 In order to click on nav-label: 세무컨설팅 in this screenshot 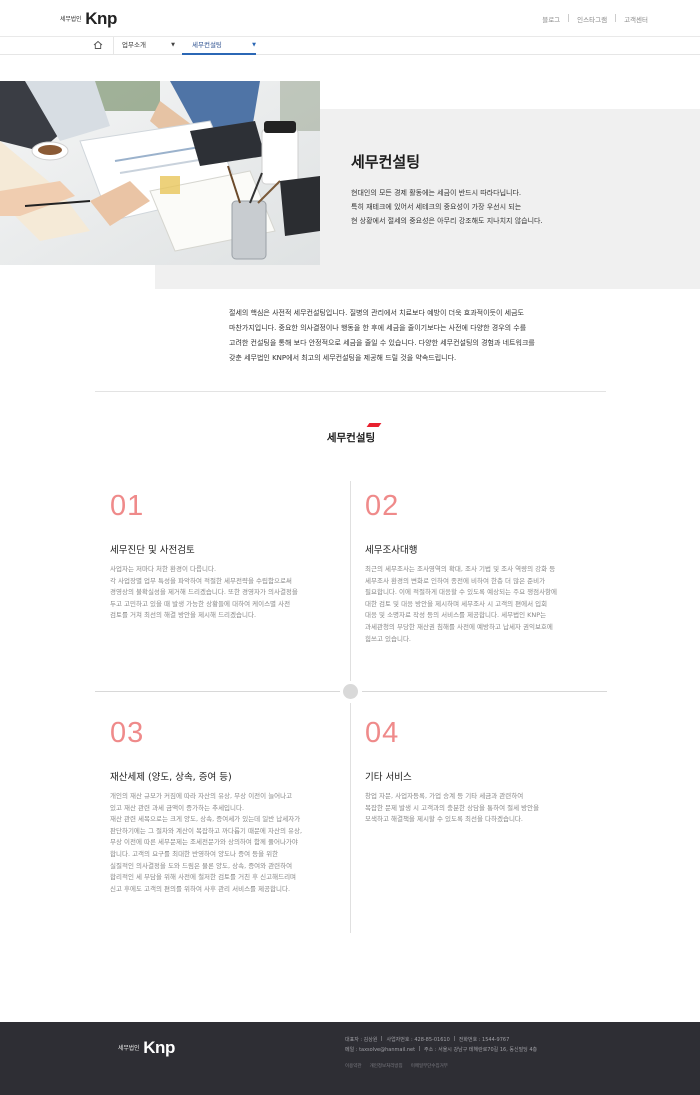, I will do `click(207, 45)`.